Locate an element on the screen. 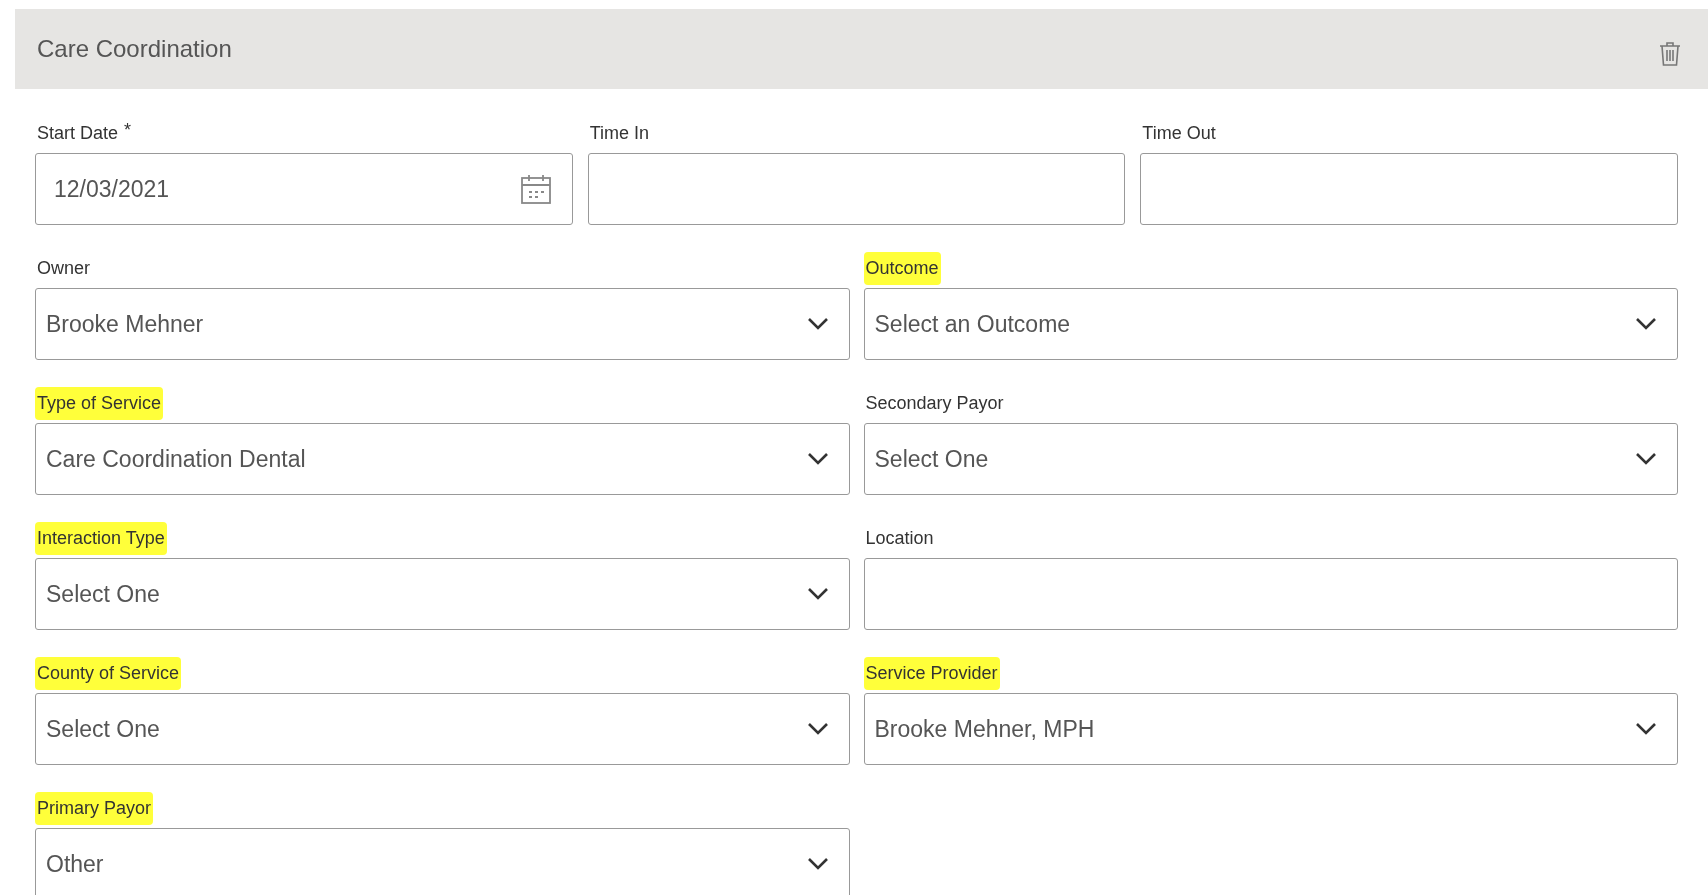 The image size is (1708, 895). field-label: Time In is located at coordinates (619, 133).